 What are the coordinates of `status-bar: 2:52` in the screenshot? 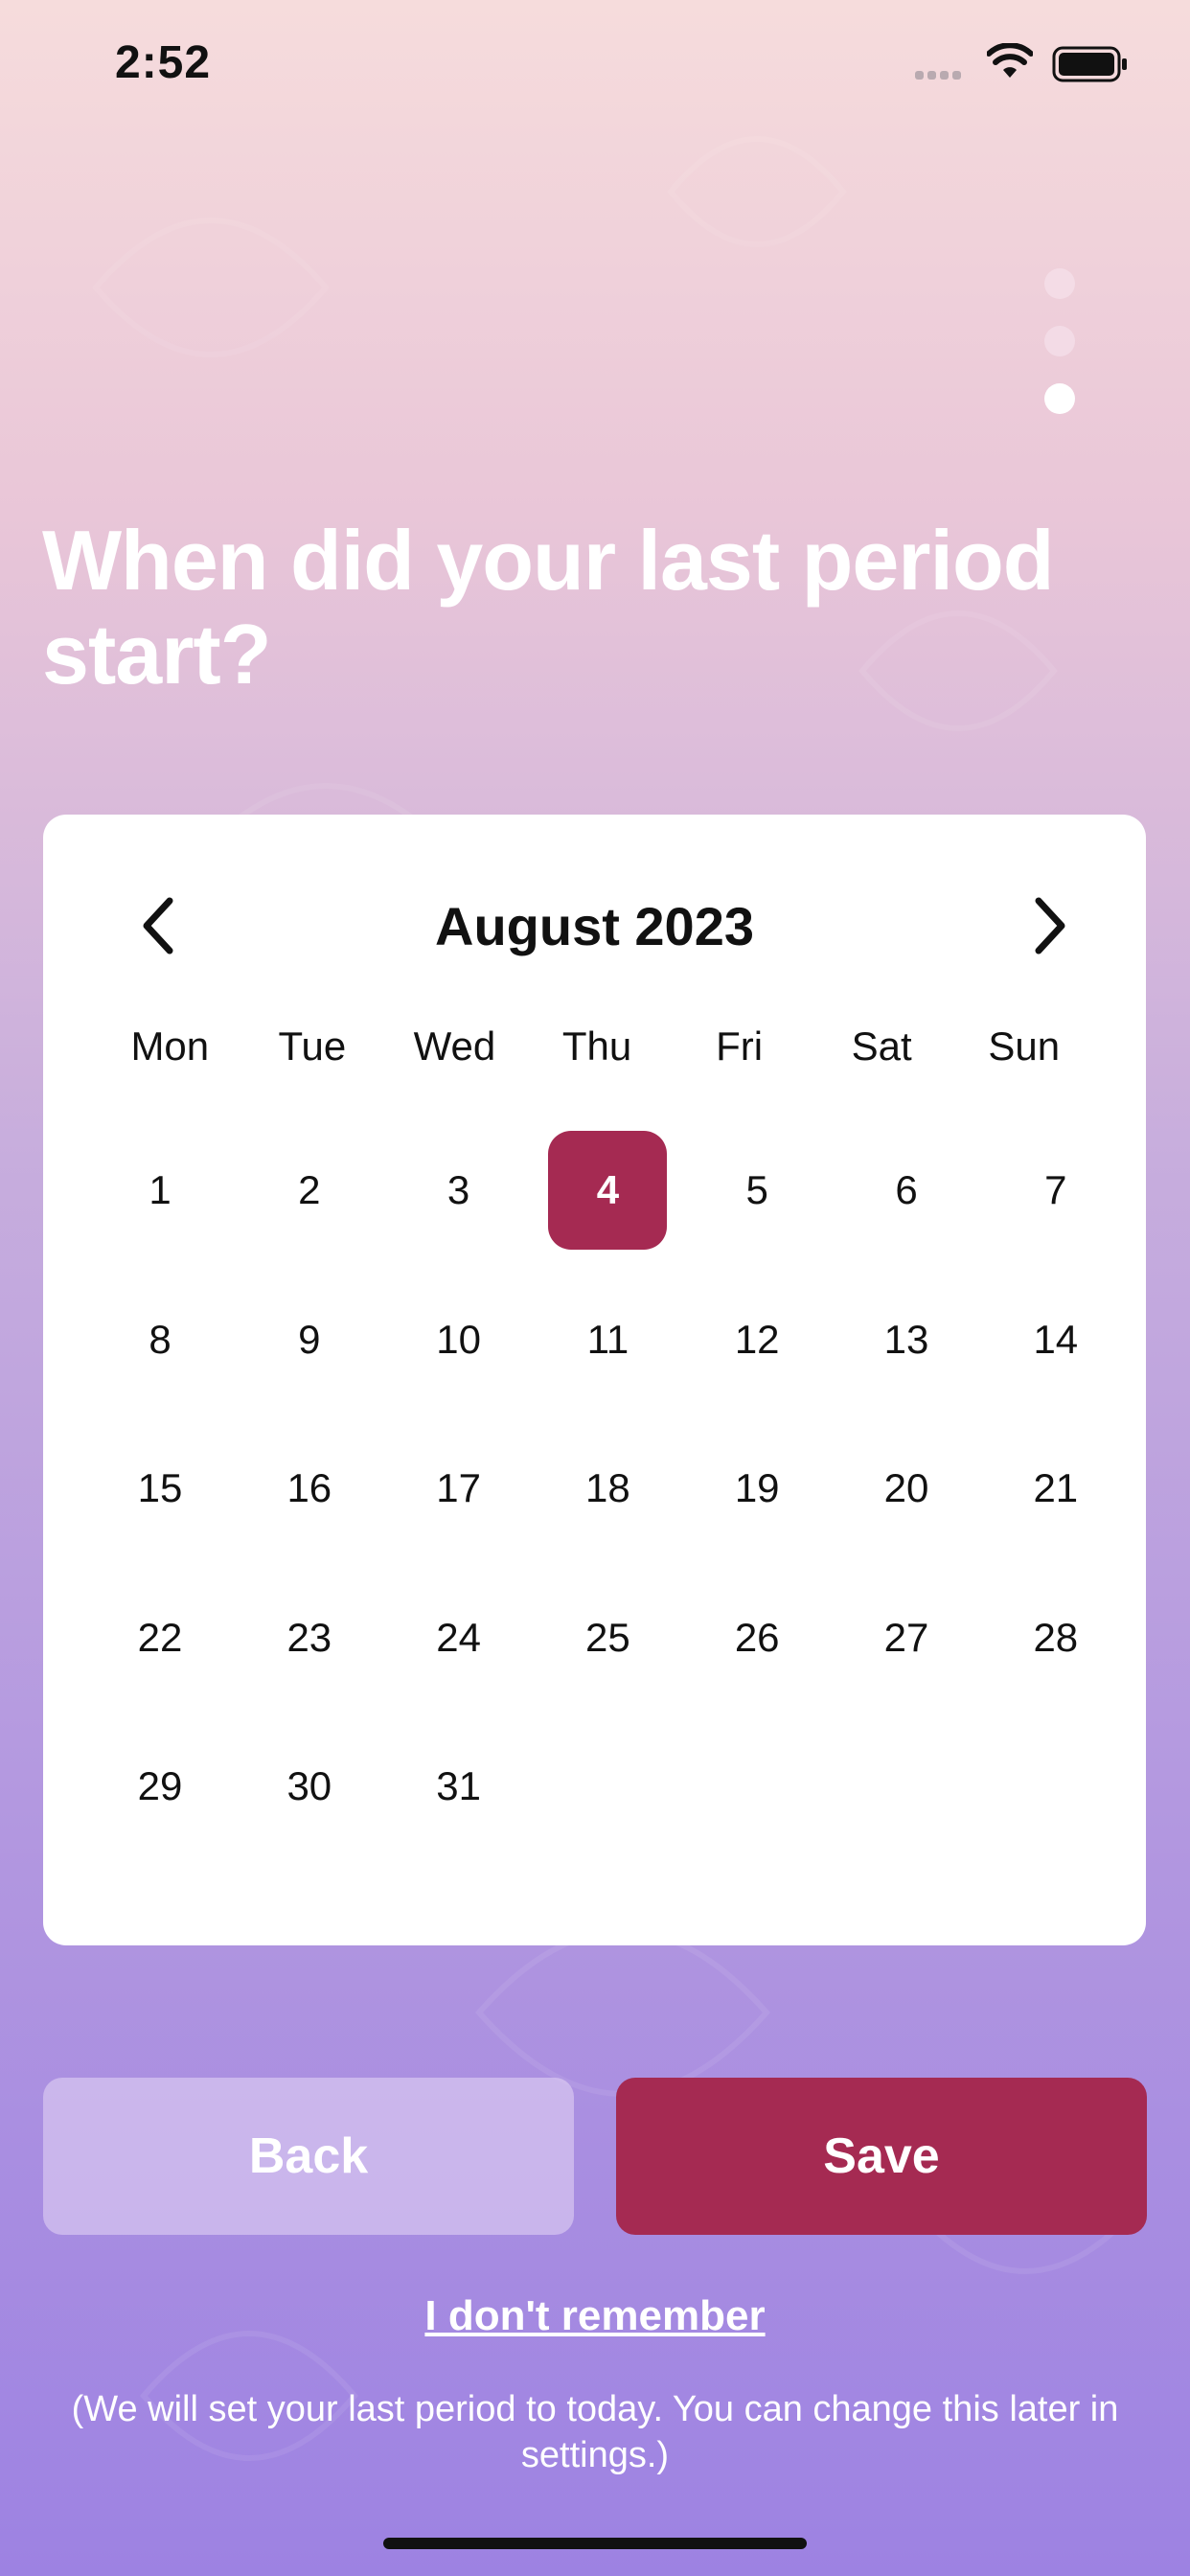 It's located at (595, 67).